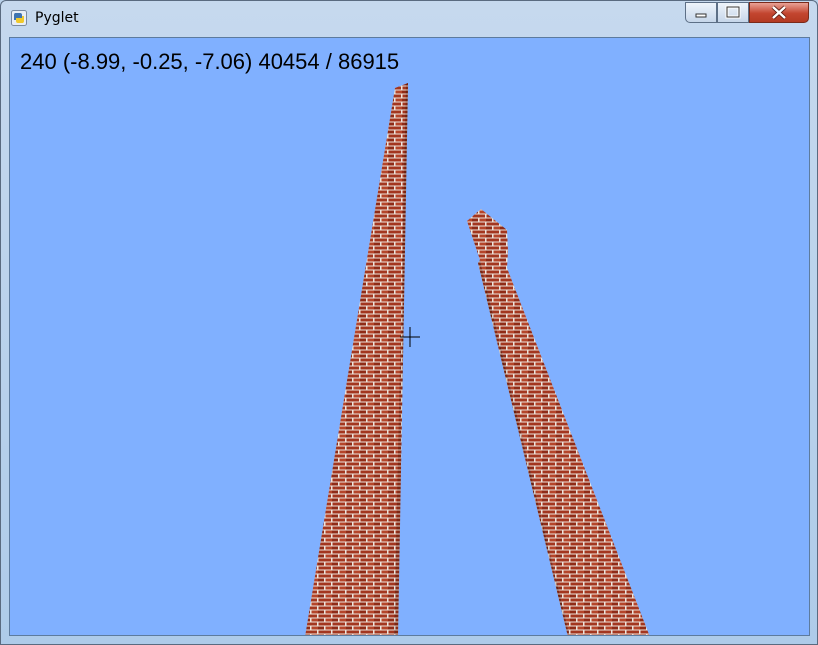 This screenshot has width=818, height=645. I want to click on brick-pillar-left, so click(356, 359).